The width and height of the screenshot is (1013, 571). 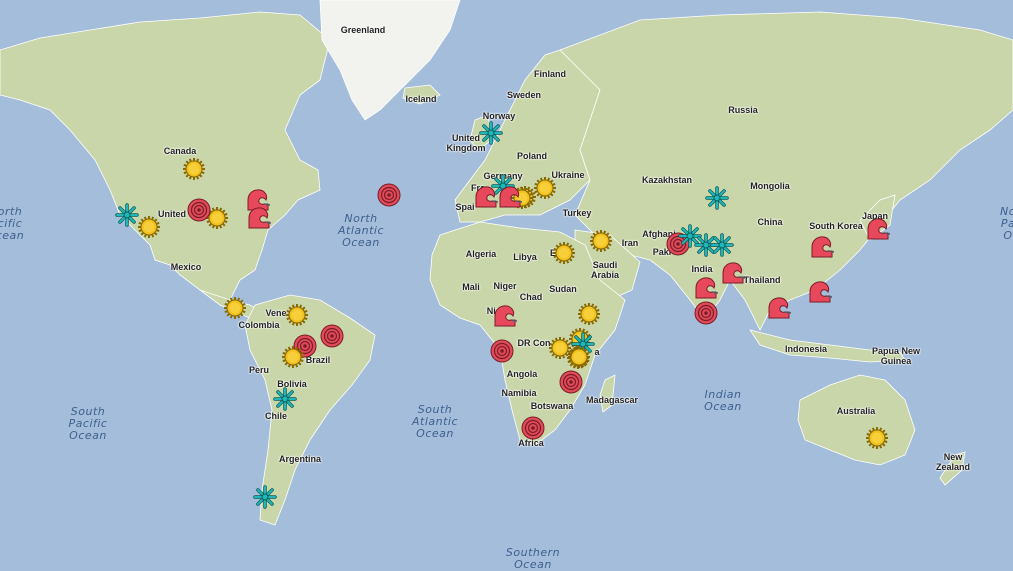 I want to click on sun-marker-somalia, so click(x=589, y=314).